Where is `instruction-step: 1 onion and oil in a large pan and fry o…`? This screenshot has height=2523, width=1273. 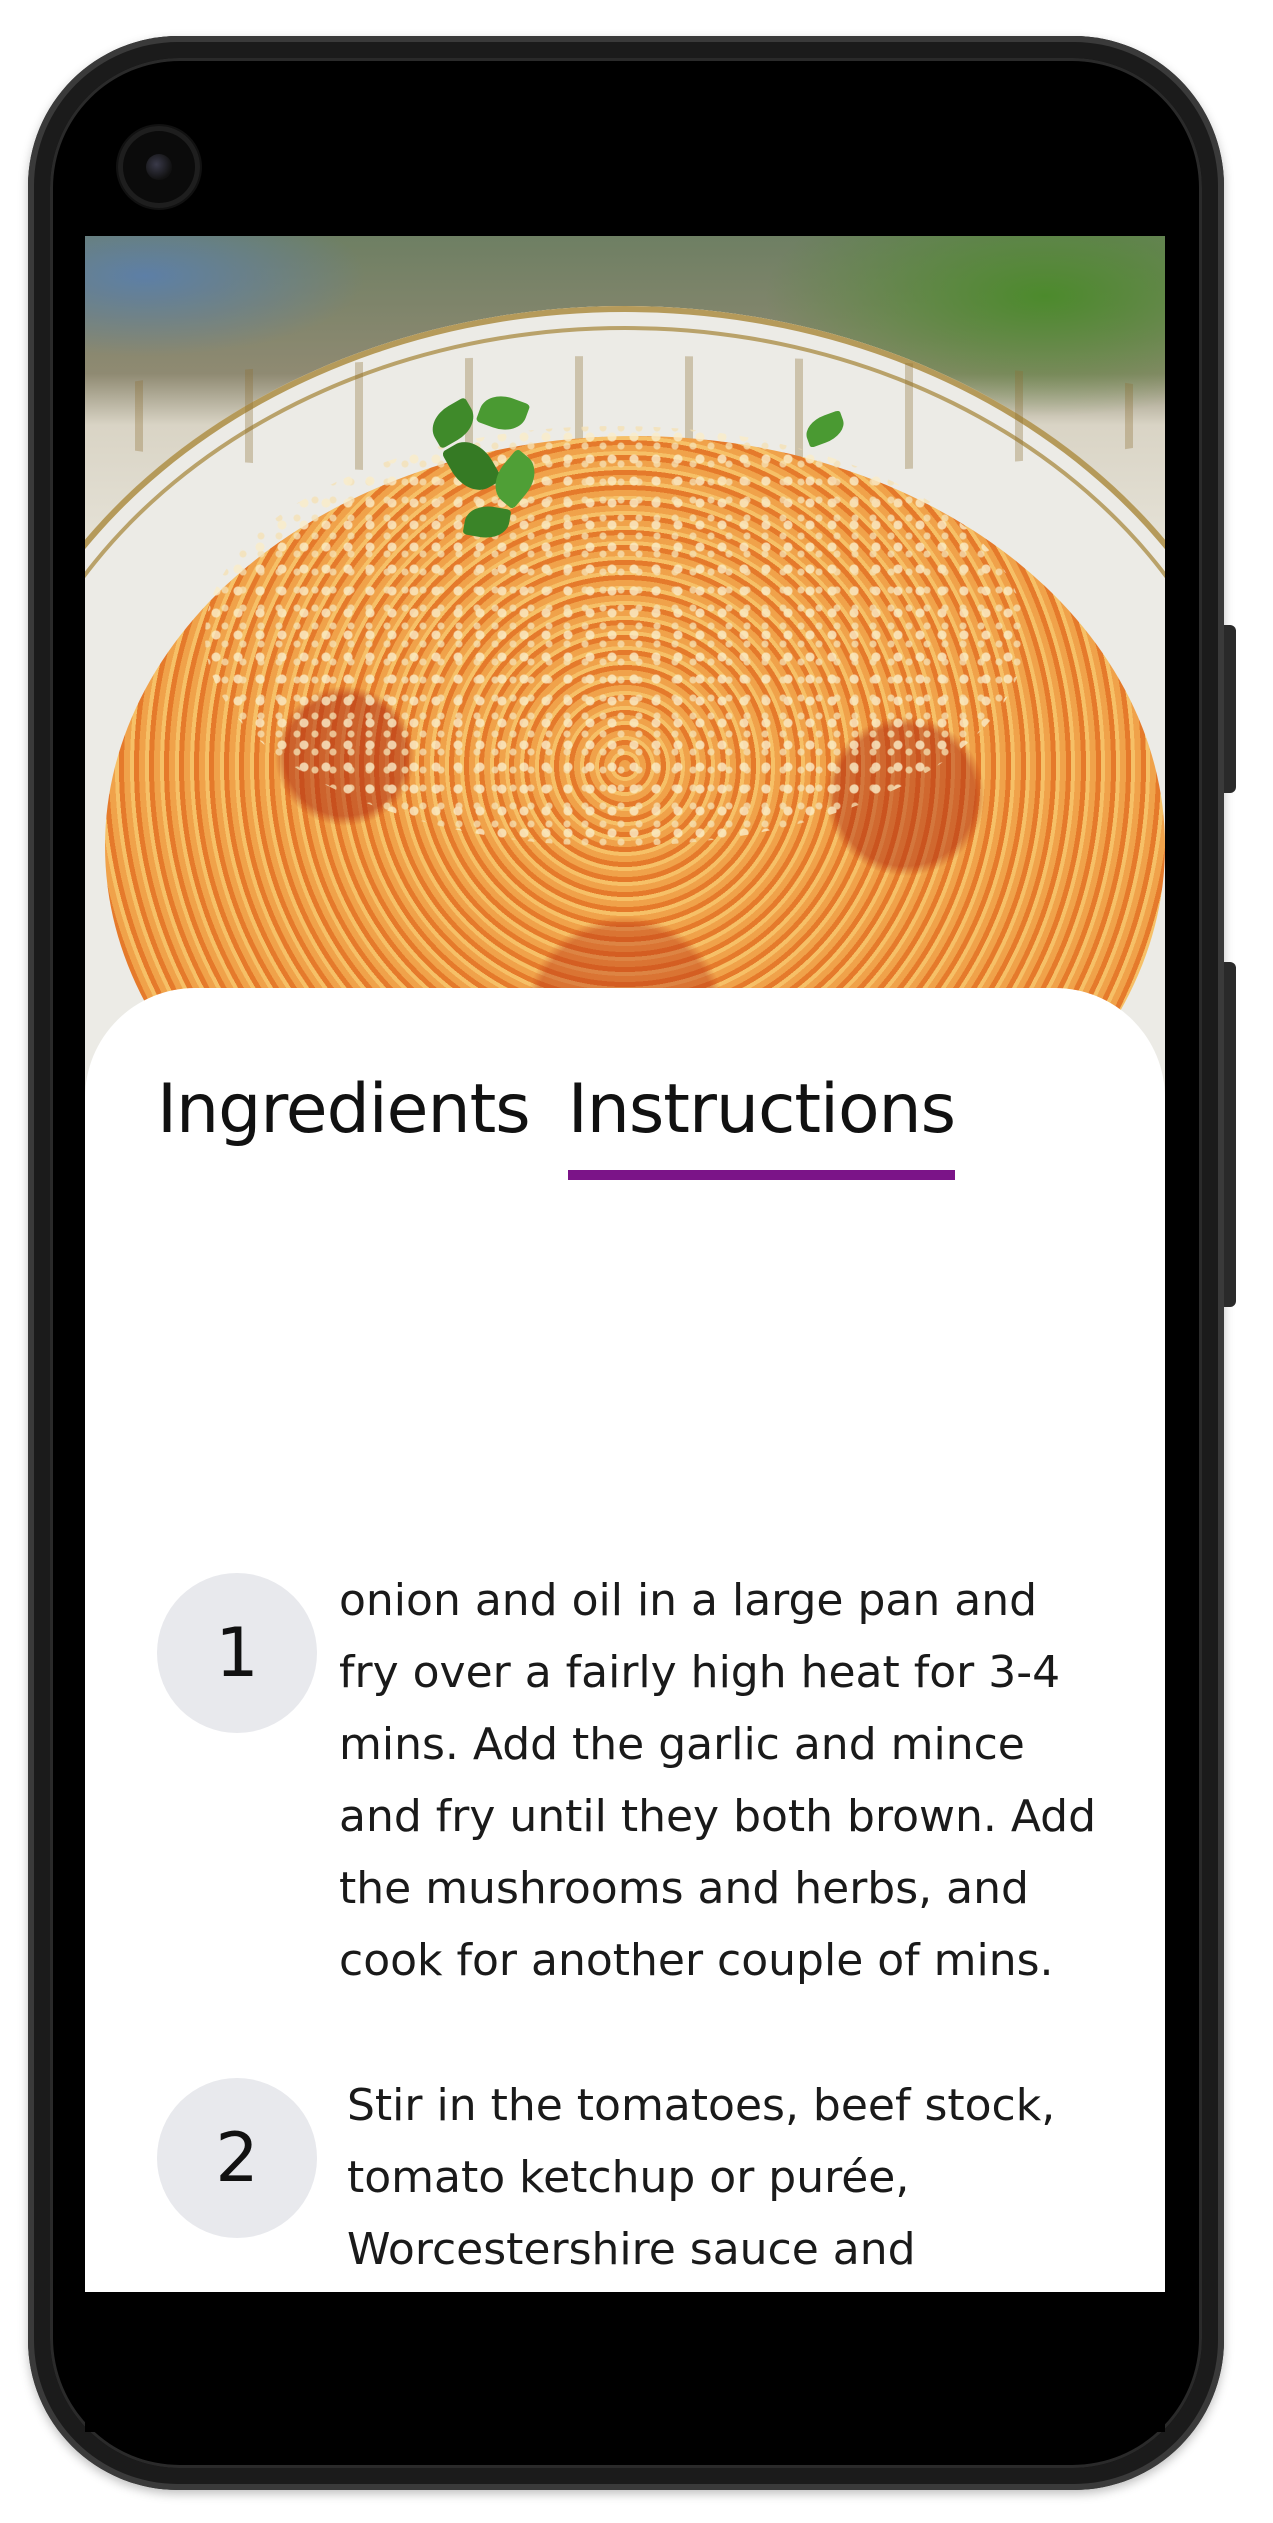 instruction-step: 1 onion and oil in a large pan and fry o… is located at coordinates (628, 1785).